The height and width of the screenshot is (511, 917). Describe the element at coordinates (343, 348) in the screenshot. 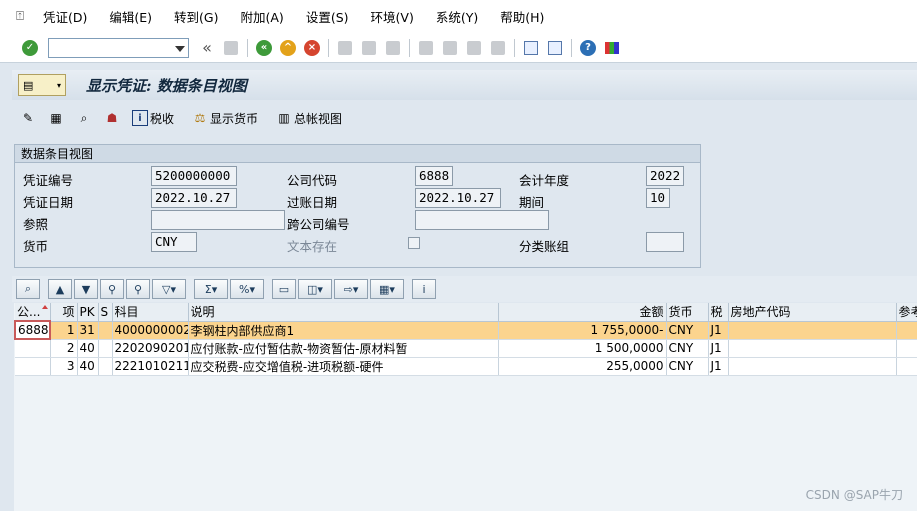

I see `cell-description: 应付账款-应付暂估款-物资暂估-原材料暂` at that location.